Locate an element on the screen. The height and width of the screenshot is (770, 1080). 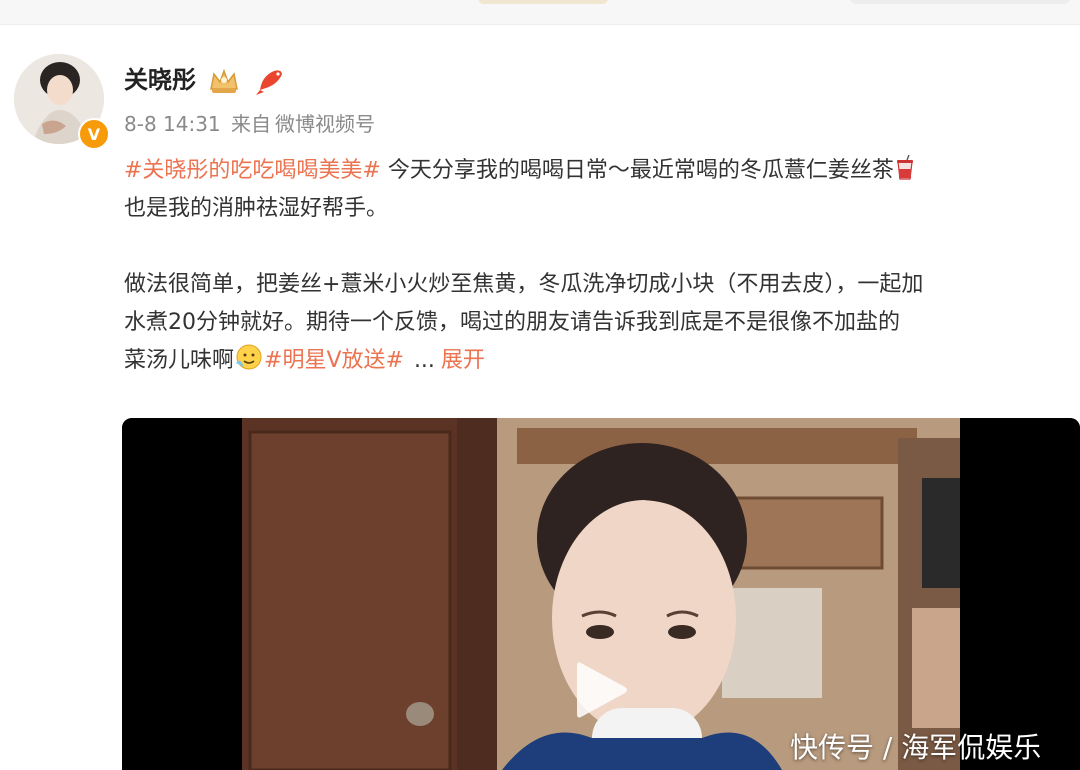
content-line-1: #关晓彤的吃吃喝喝美美# 今天分享我的喝喝日常～最近常喝的冬瓜薏仁姜丝茶 is located at coordinates (599, 171).